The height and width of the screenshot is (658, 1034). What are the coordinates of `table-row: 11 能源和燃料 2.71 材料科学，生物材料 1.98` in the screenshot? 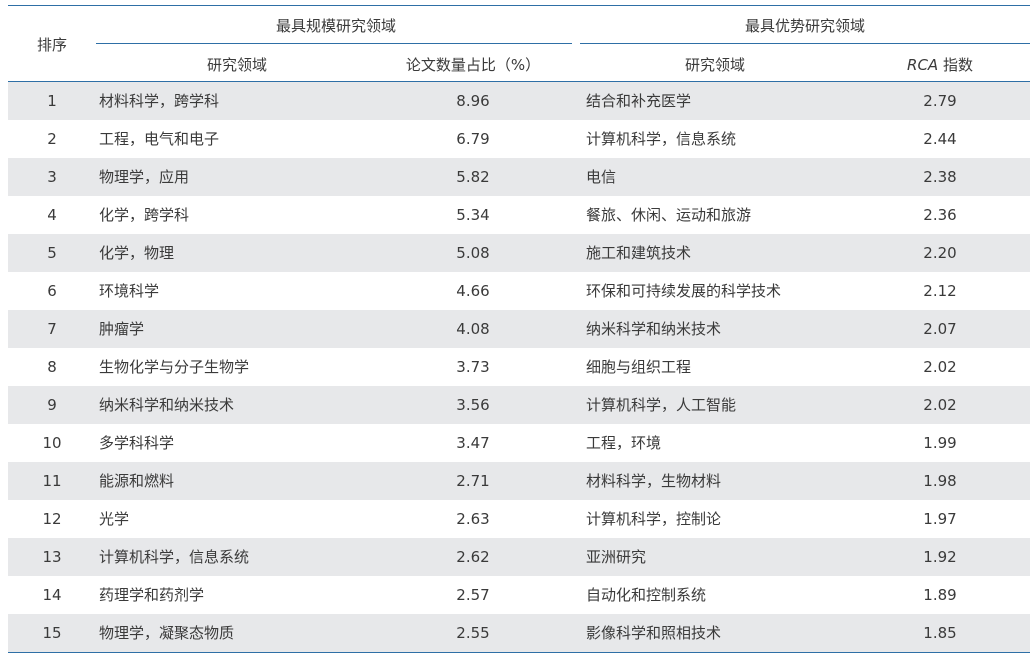 It's located at (519, 481).